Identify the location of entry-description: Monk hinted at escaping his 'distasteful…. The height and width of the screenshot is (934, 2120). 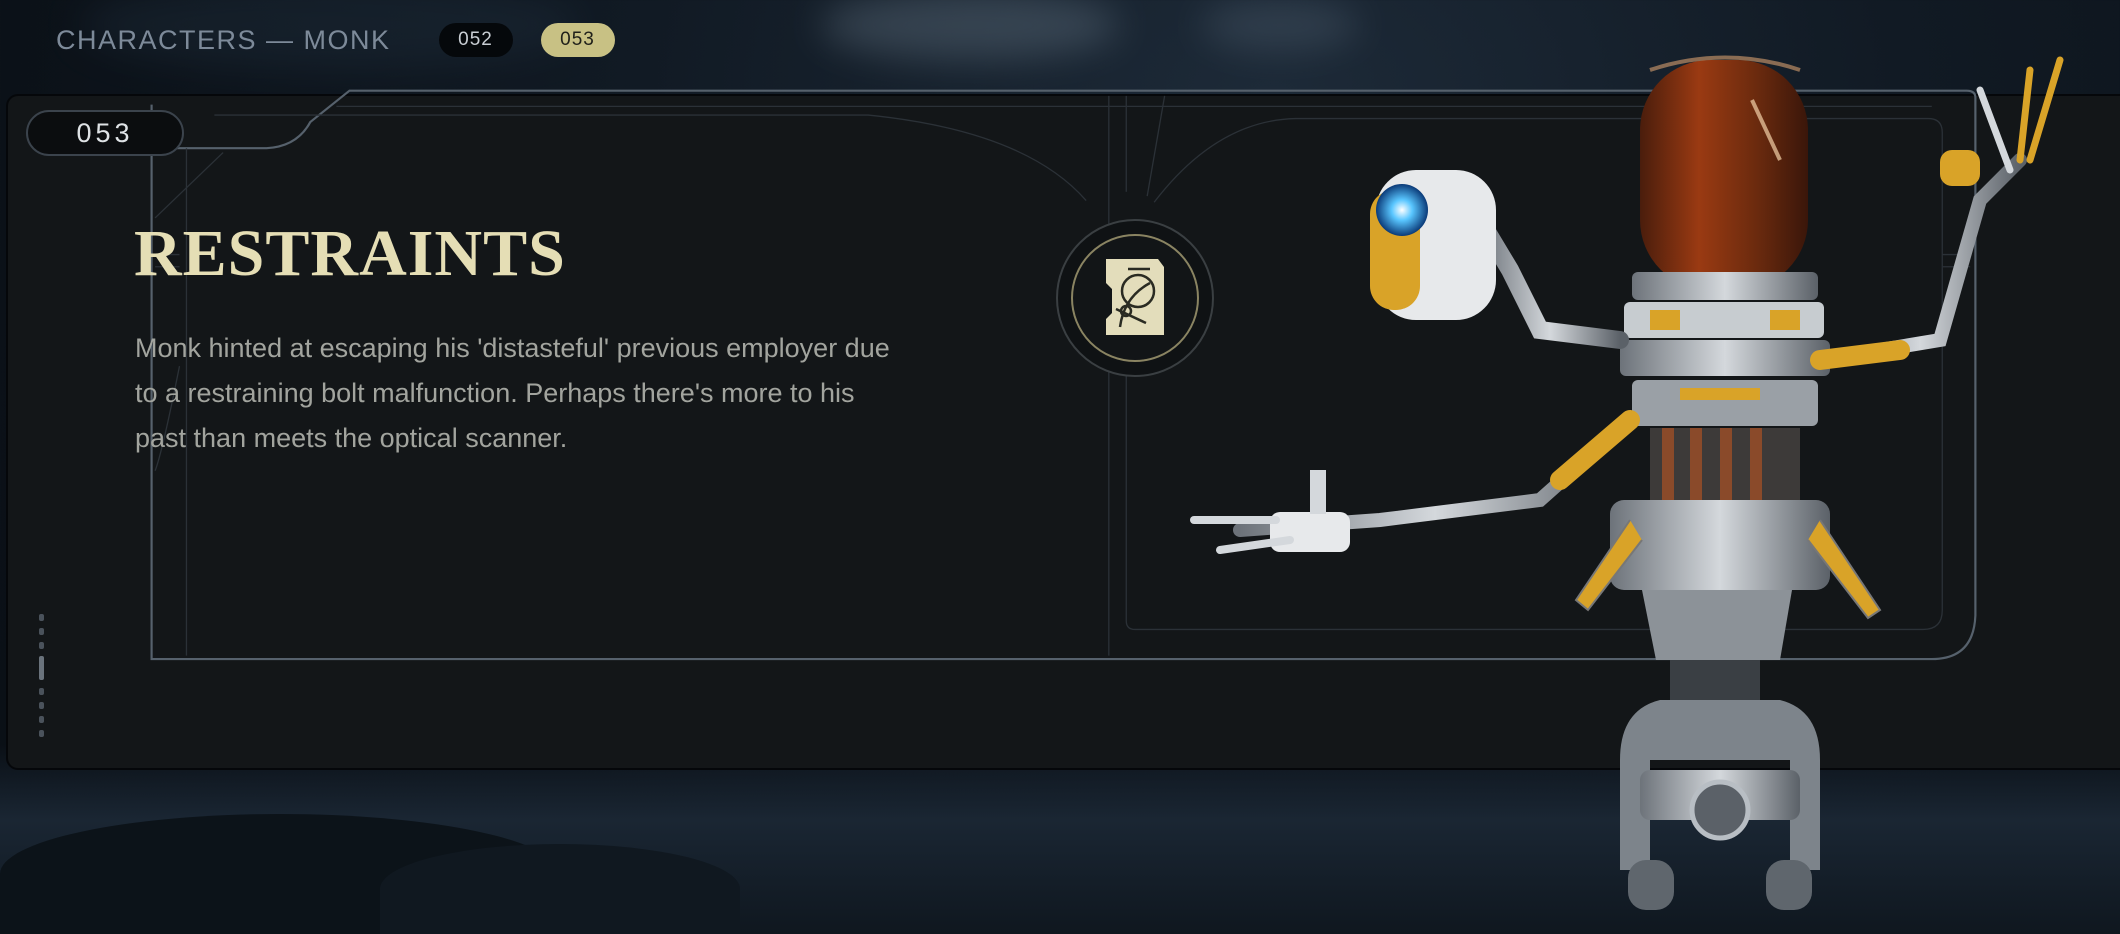
(512, 393).